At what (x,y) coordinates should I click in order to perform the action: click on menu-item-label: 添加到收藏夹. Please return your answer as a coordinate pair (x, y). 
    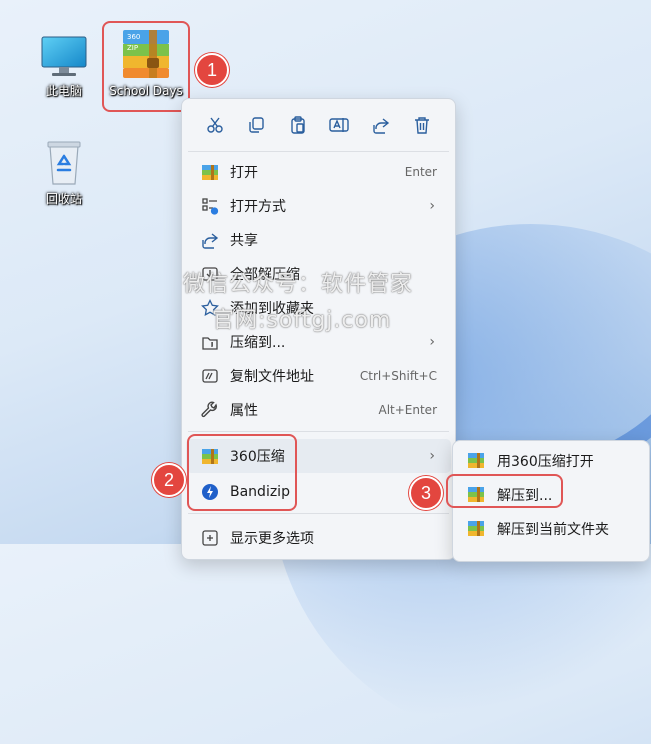
    Looking at the image, I should click on (272, 309).